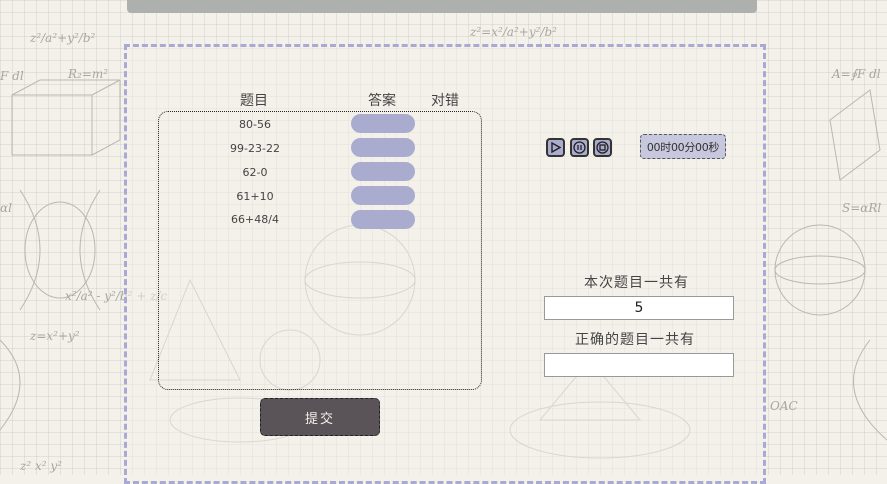 This screenshot has height=484, width=887. Describe the element at coordinates (639, 365) in the screenshot. I see `correct-field` at that location.